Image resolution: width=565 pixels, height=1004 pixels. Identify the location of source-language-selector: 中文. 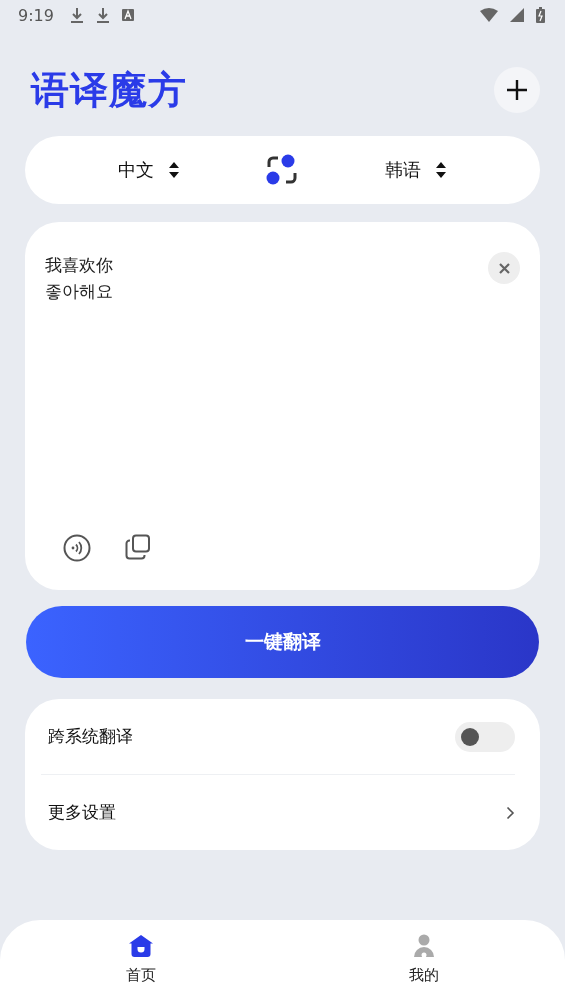
(149, 170).